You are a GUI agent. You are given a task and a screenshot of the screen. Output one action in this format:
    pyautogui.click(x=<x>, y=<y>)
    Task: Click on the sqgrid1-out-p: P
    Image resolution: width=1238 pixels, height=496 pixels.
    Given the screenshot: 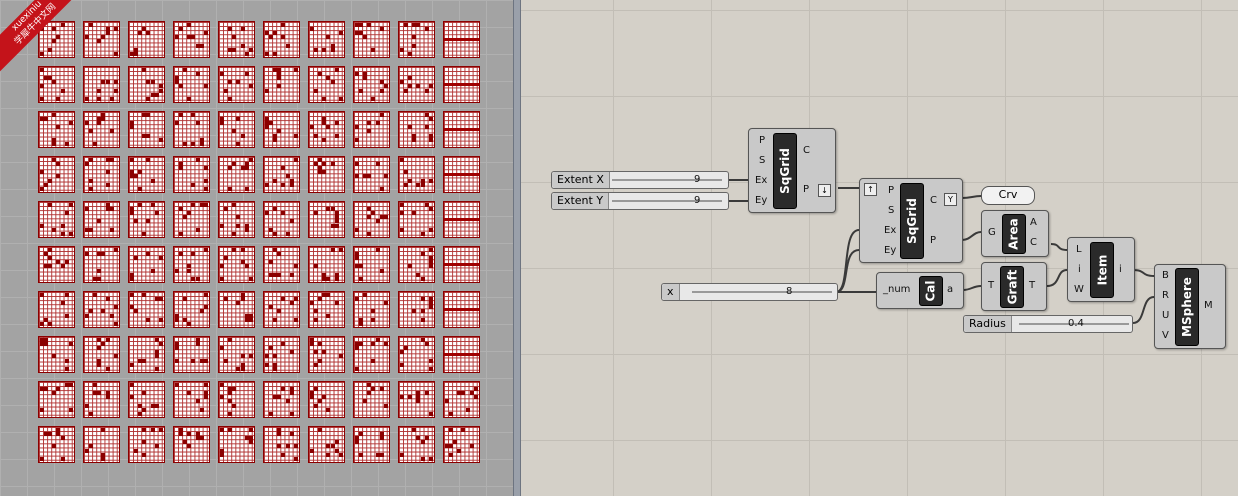 What is the action you would take?
    pyautogui.click(x=806, y=189)
    